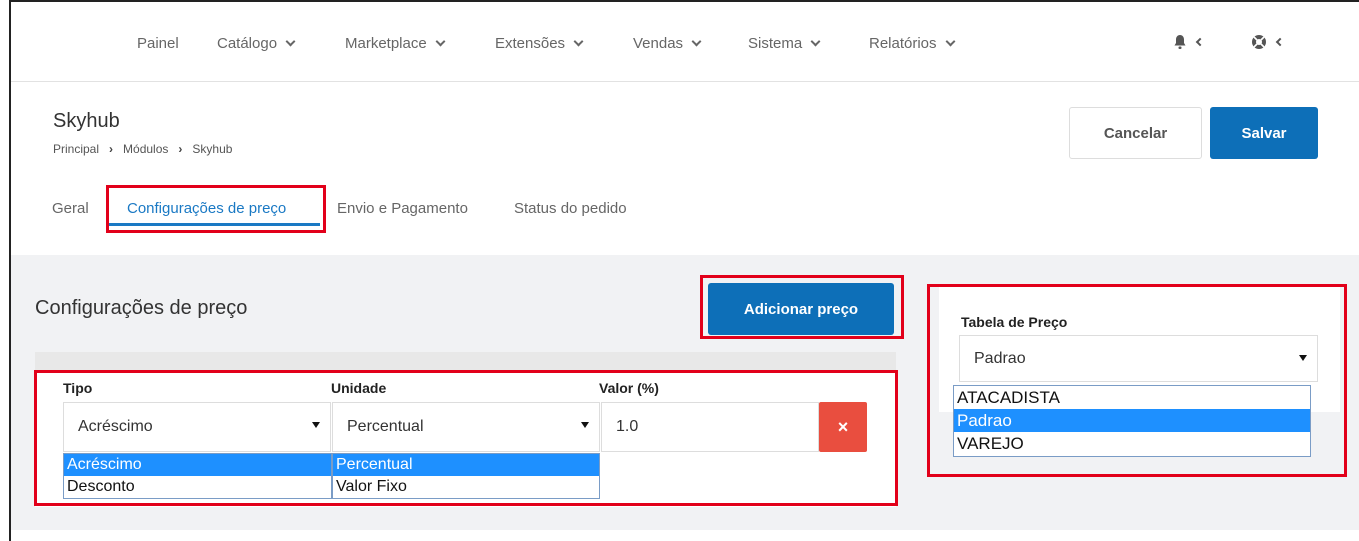  Describe the element at coordinates (76, 149) in the screenshot. I see `breadcrumb-item: Principal` at that location.